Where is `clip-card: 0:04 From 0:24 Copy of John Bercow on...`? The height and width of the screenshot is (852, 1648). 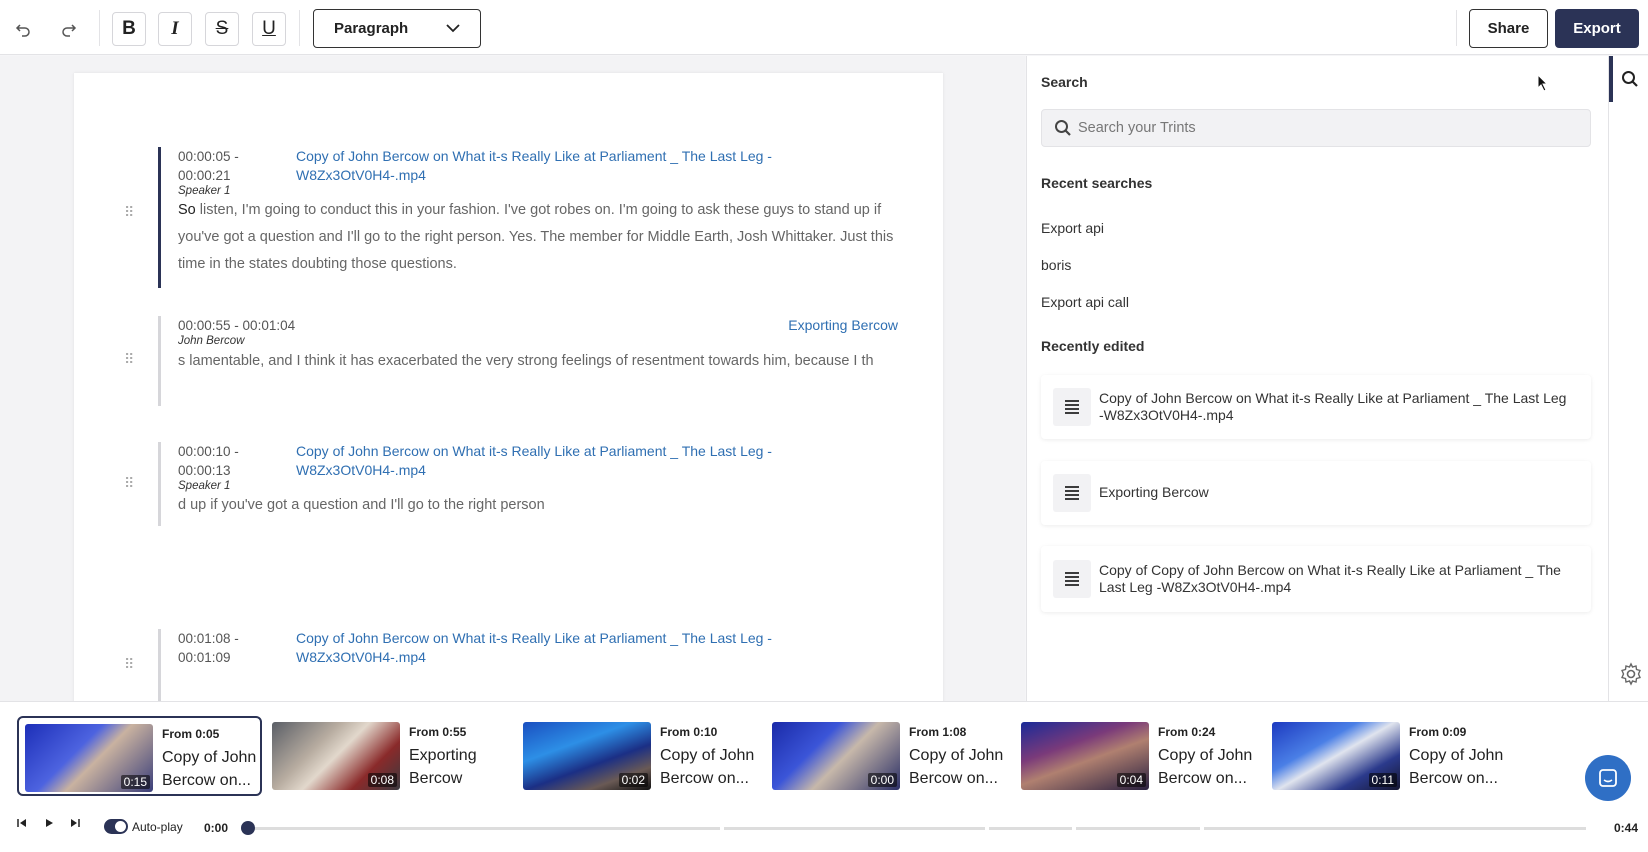
clip-card: 0:04 From 0:24 Copy of John Bercow on... is located at coordinates (1137, 756).